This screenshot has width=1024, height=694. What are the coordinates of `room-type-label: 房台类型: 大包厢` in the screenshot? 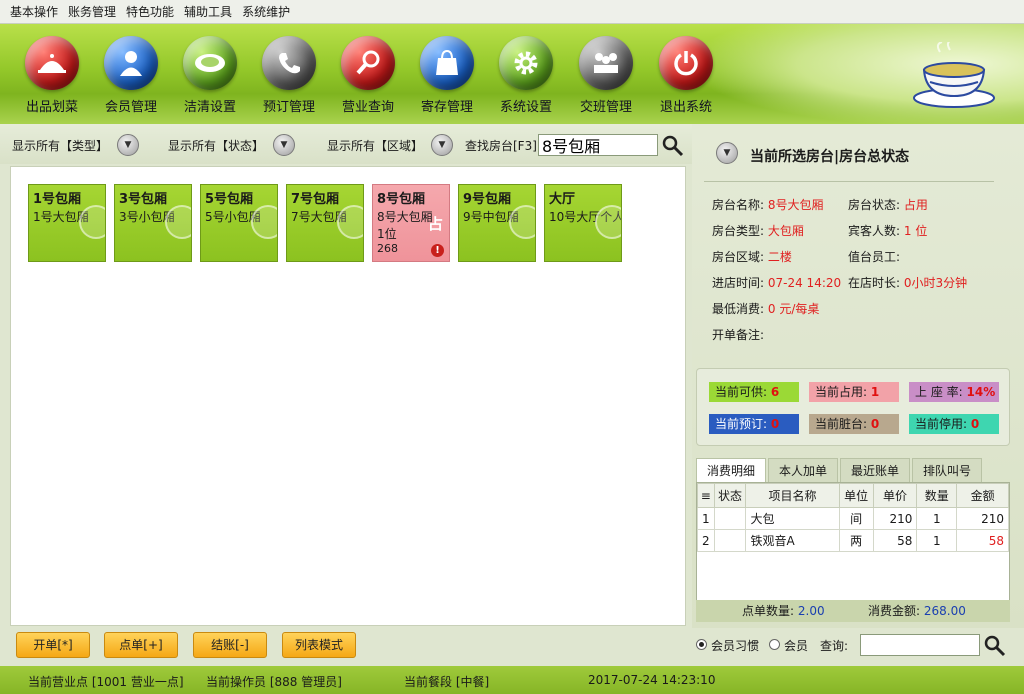 It's located at (758, 231).